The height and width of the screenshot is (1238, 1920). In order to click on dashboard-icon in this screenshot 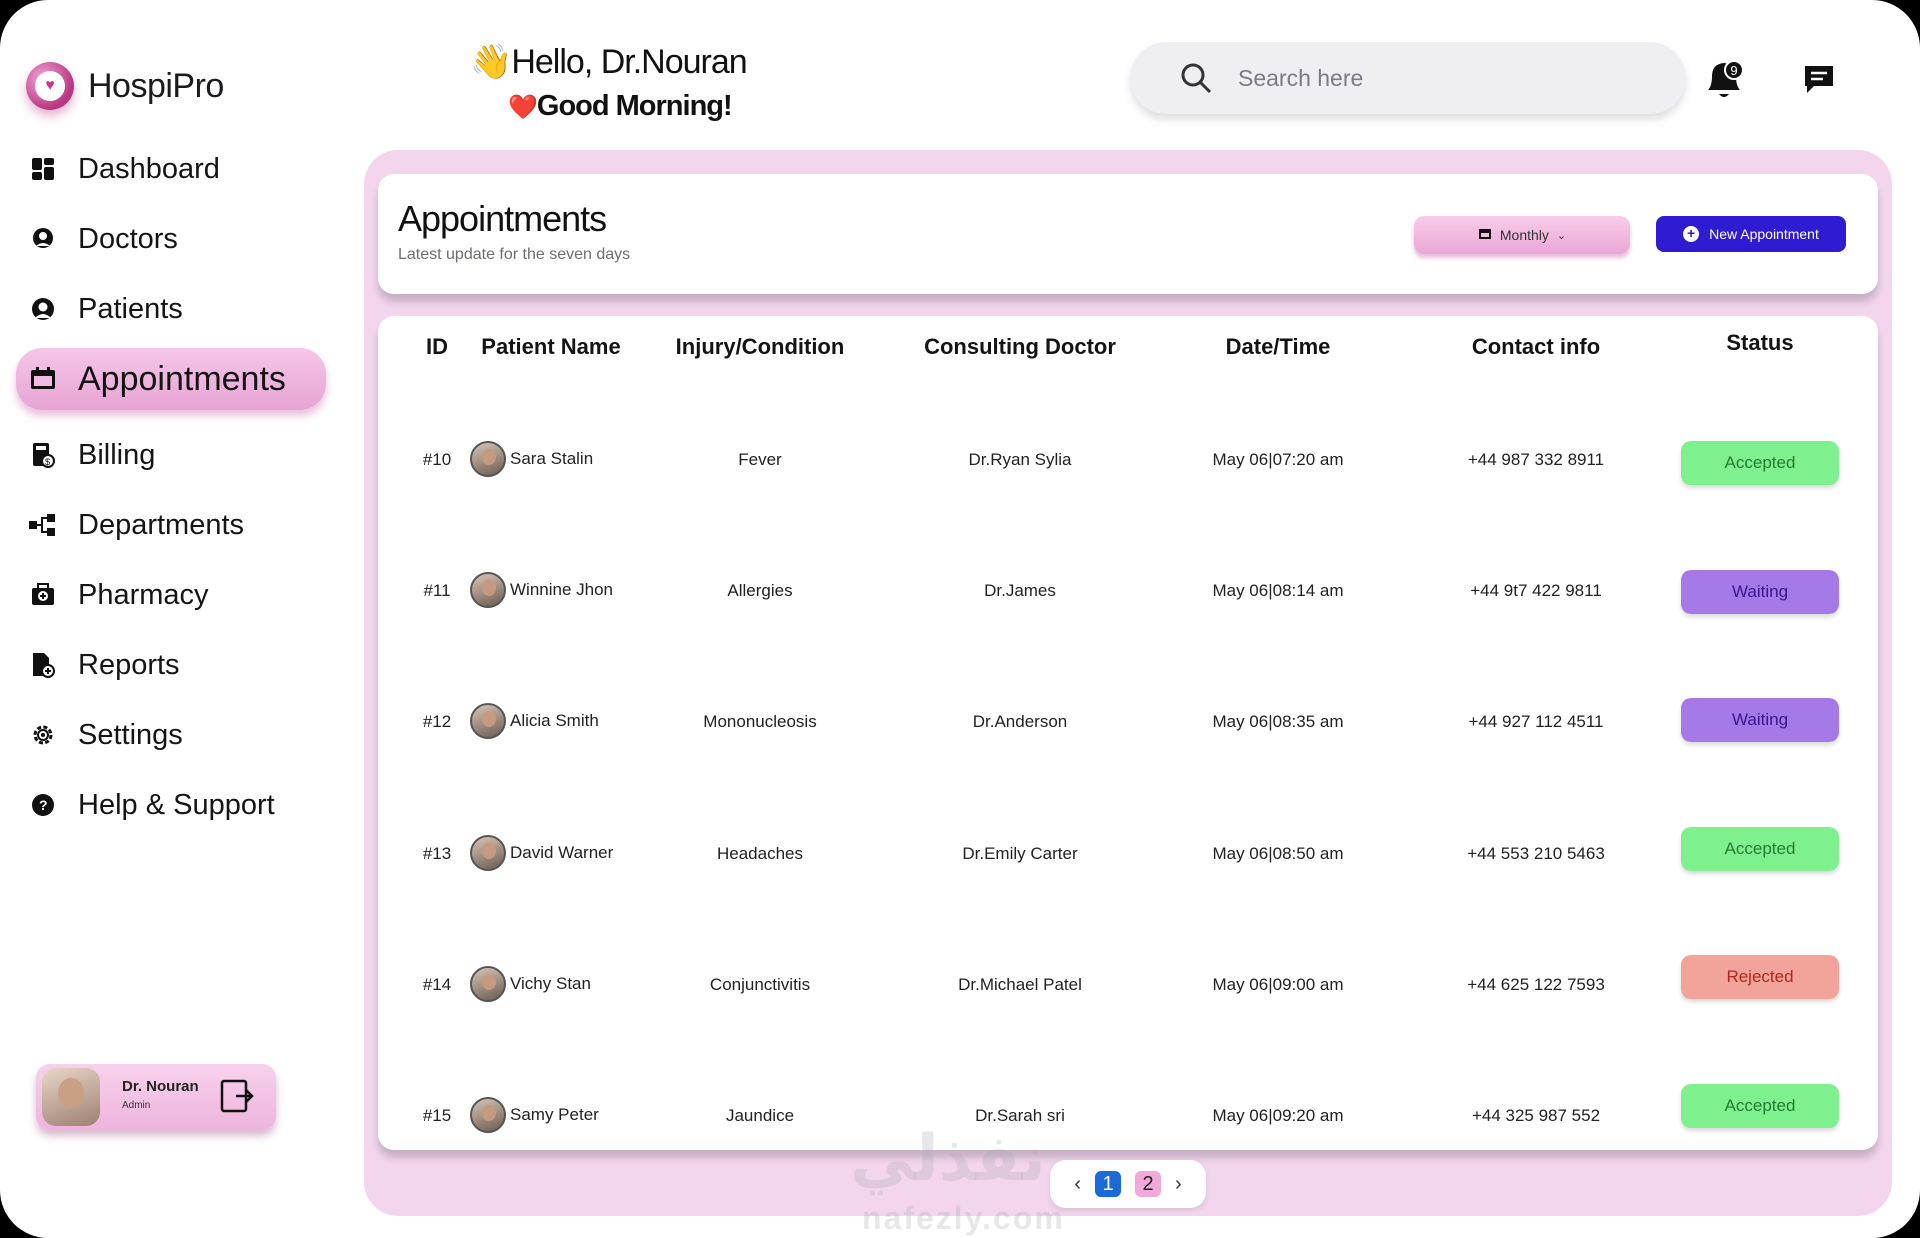, I will do `click(43, 169)`.